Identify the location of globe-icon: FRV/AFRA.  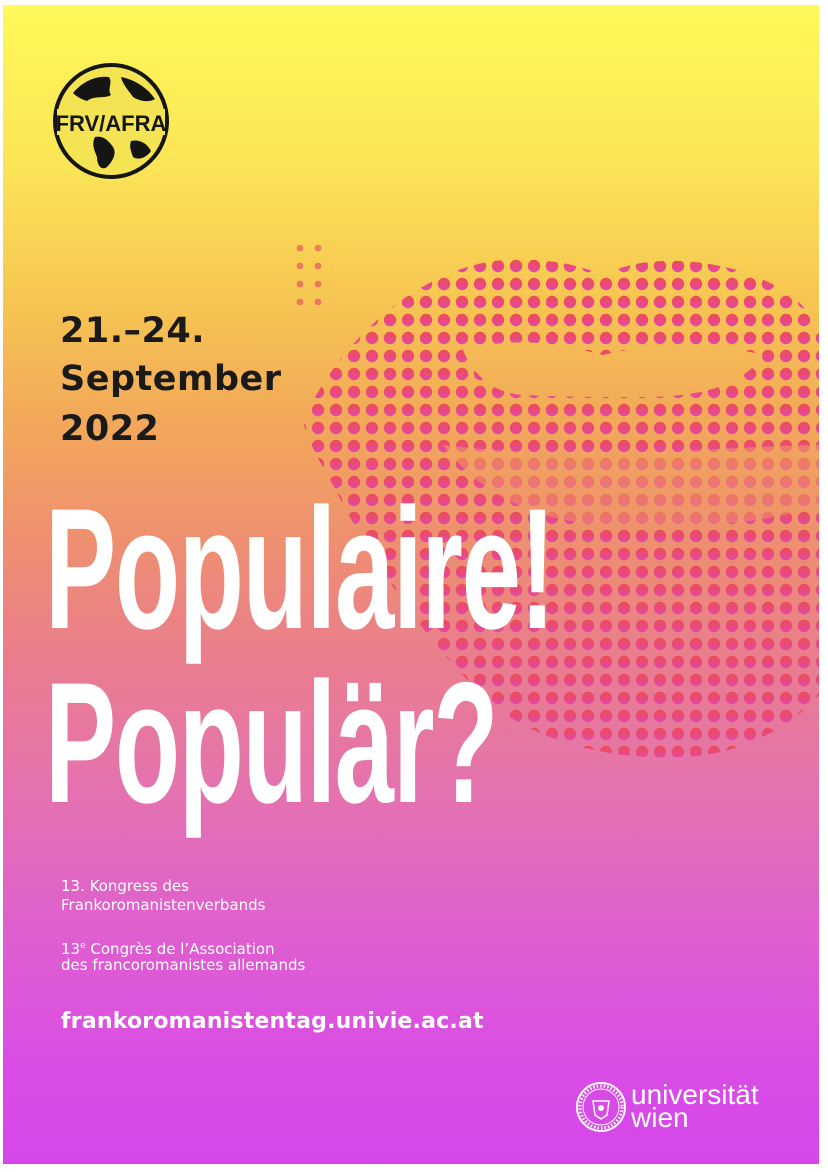
(111, 121).